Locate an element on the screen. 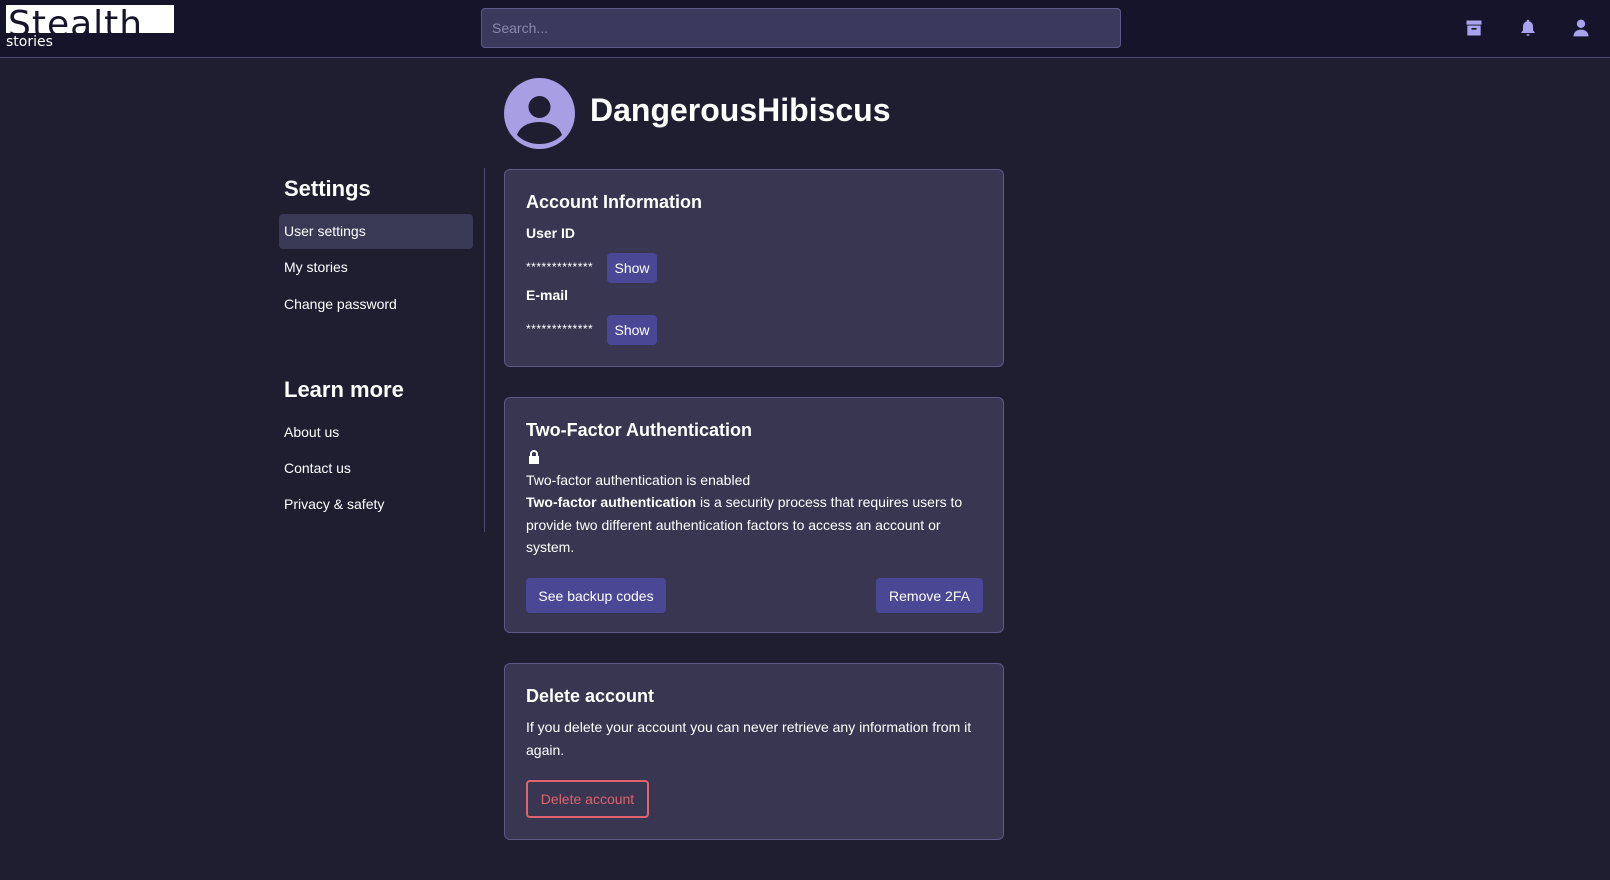  user-id-label: User ID is located at coordinates (551, 233).